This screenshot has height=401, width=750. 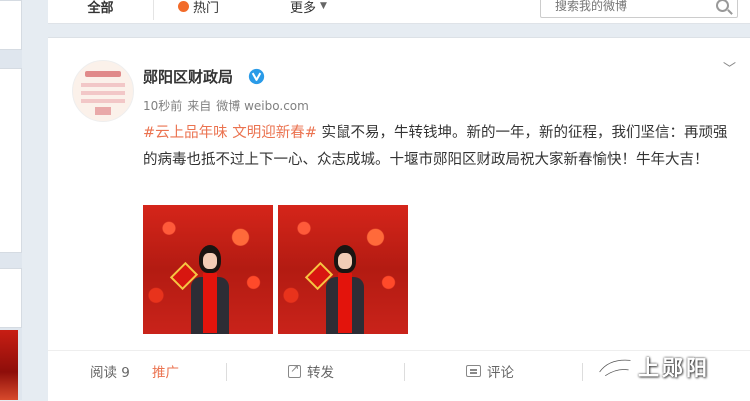 What do you see at coordinates (320, 373) in the screenshot?
I see `forward-label: 转发` at bounding box center [320, 373].